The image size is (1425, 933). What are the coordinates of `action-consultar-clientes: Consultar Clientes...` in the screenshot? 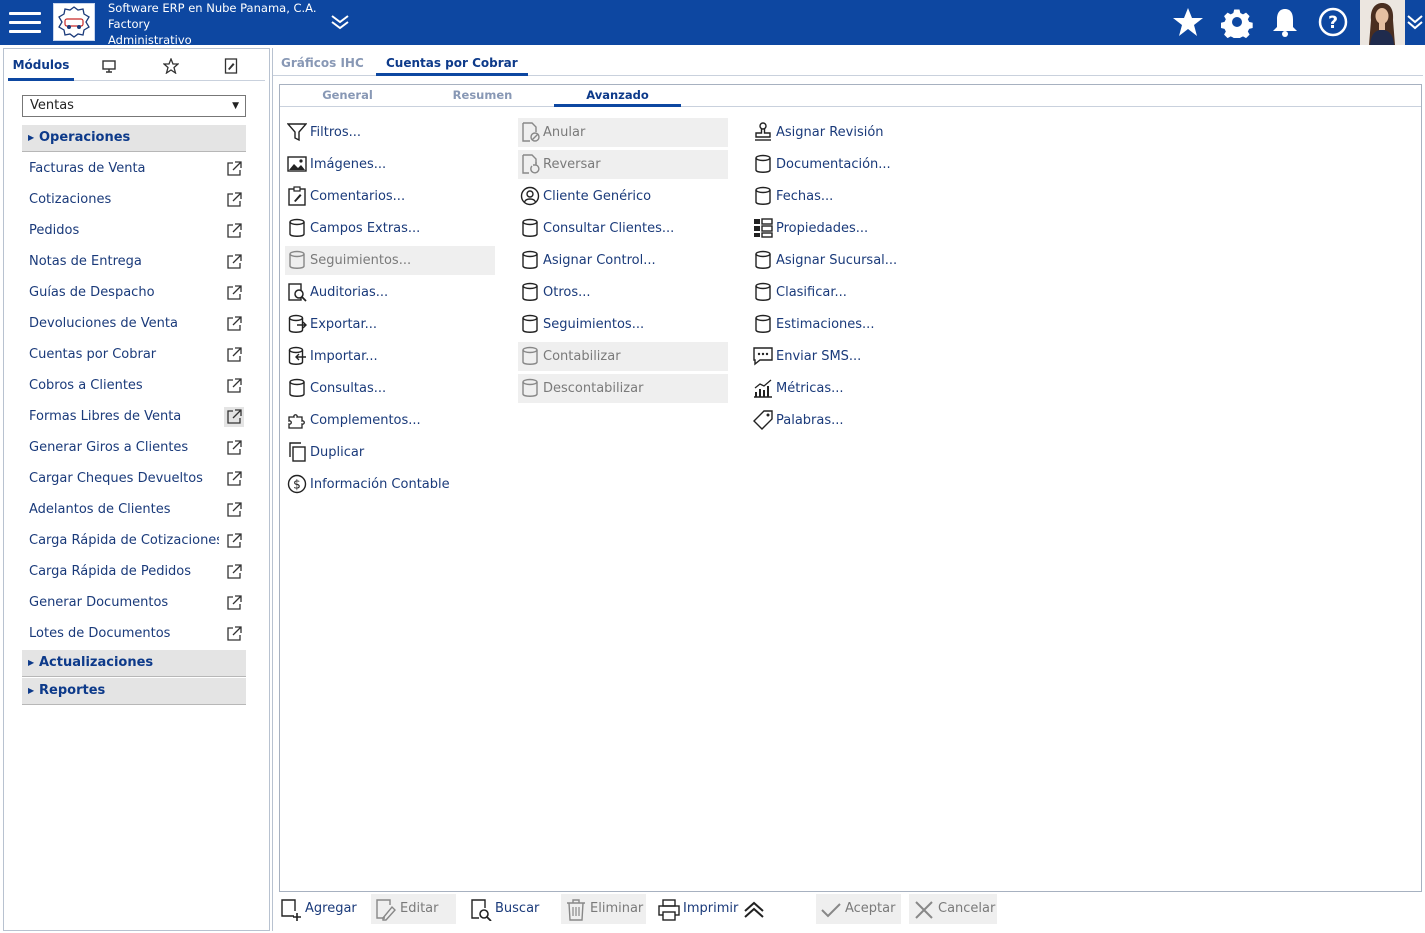 It's located at (623, 228).